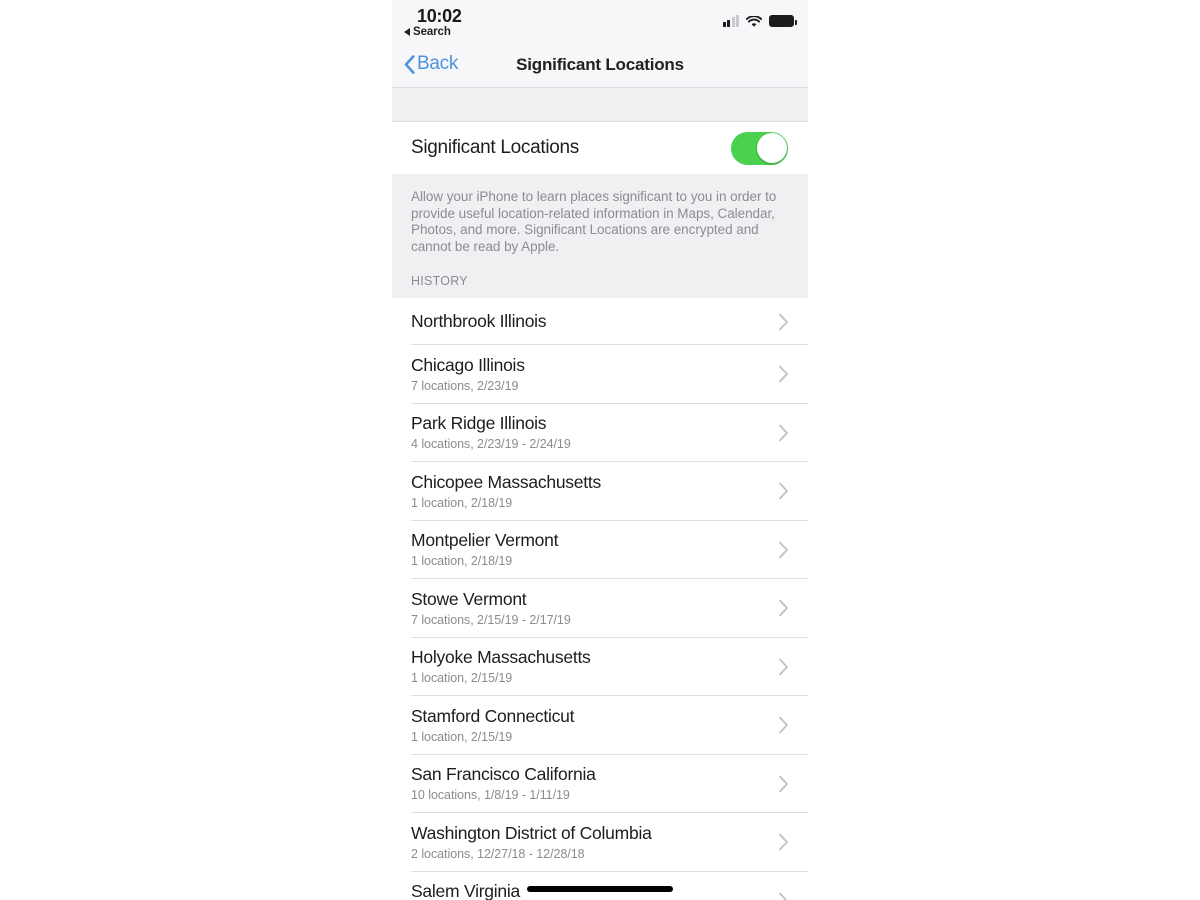 This screenshot has width=1200, height=900. Describe the element at coordinates (501, 657) in the screenshot. I see `history-row-title: Holyoke Massachusetts` at that location.